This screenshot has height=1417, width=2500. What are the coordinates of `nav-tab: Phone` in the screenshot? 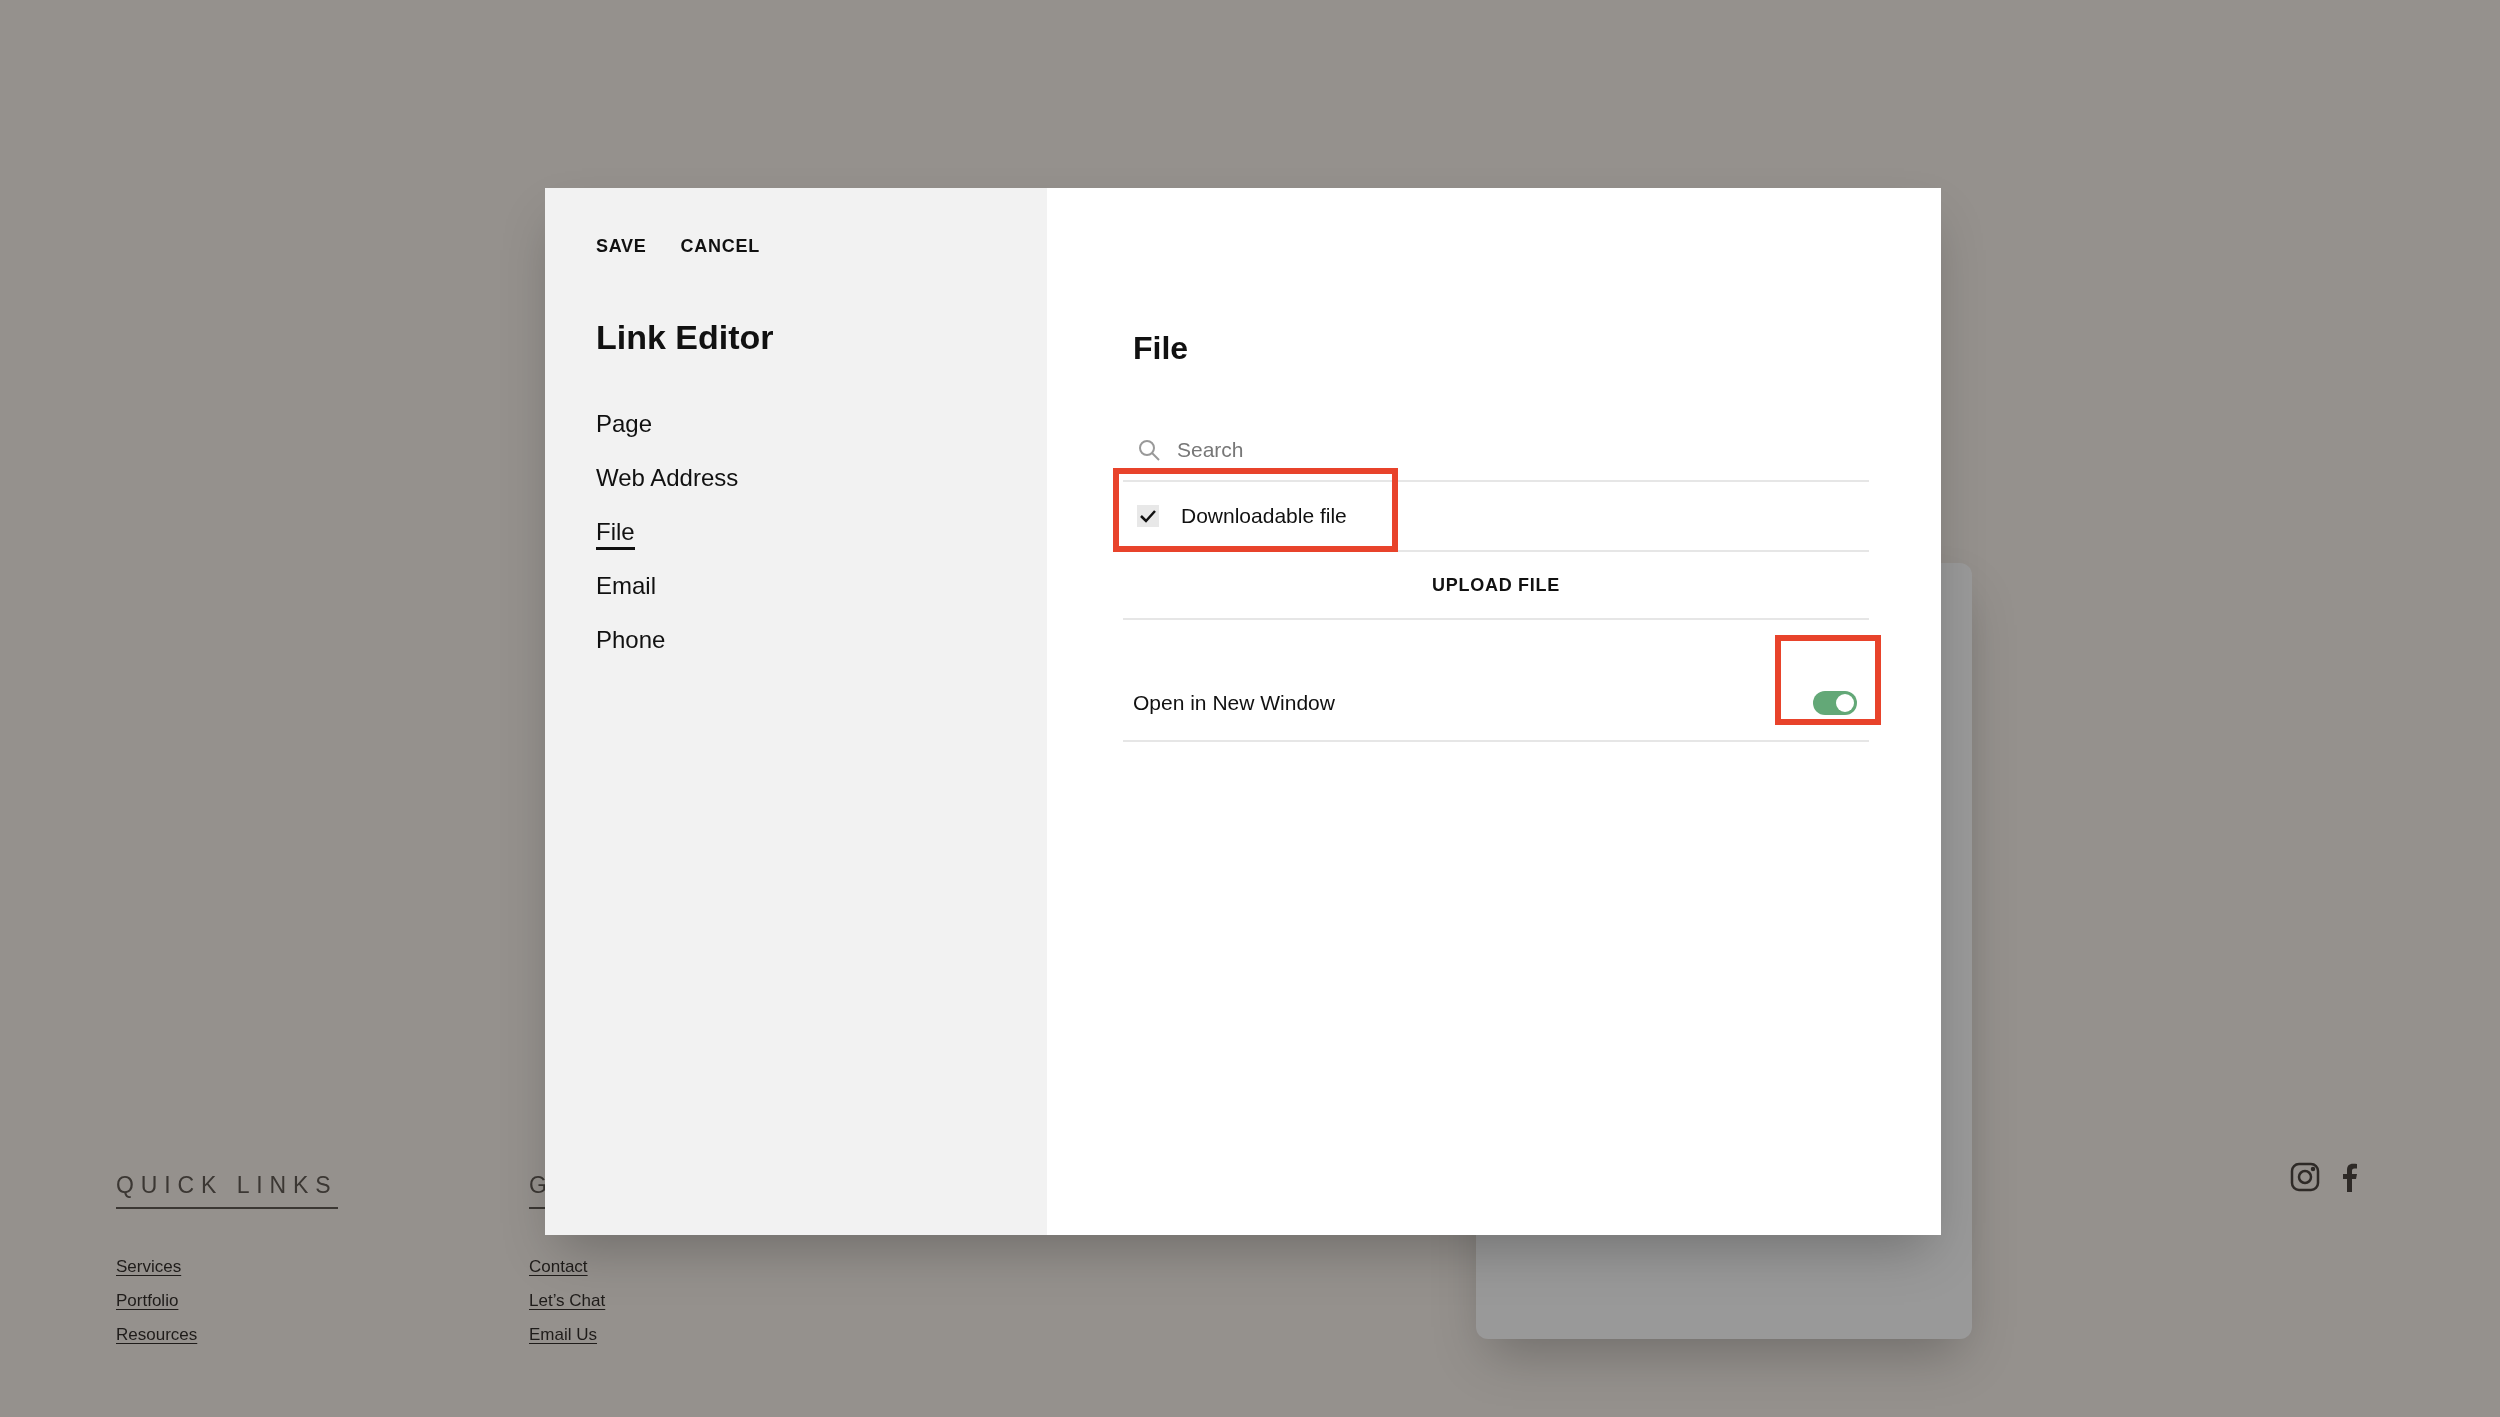 It's located at (631, 641).